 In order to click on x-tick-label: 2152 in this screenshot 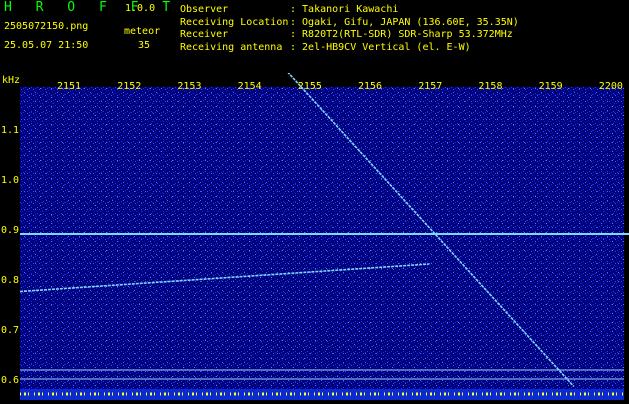, I will do `click(129, 86)`.